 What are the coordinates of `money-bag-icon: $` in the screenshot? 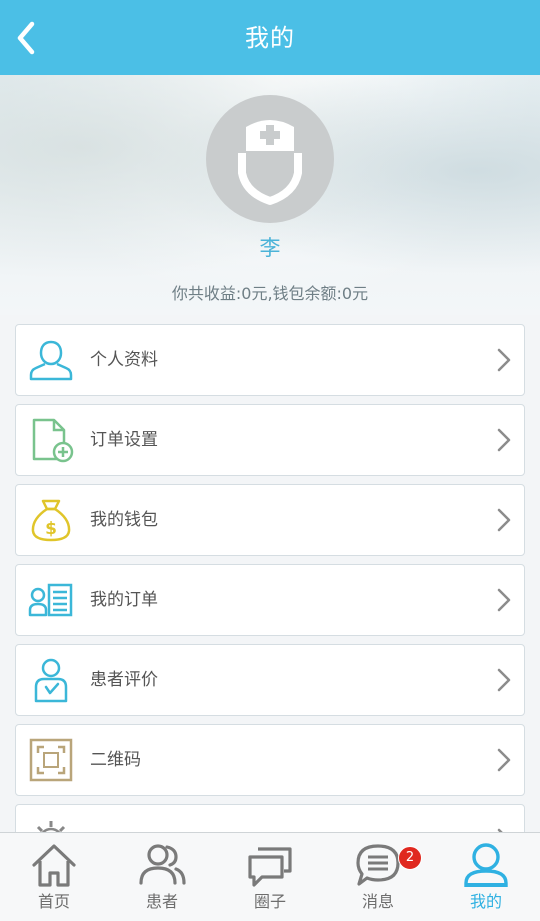 It's located at (51, 520).